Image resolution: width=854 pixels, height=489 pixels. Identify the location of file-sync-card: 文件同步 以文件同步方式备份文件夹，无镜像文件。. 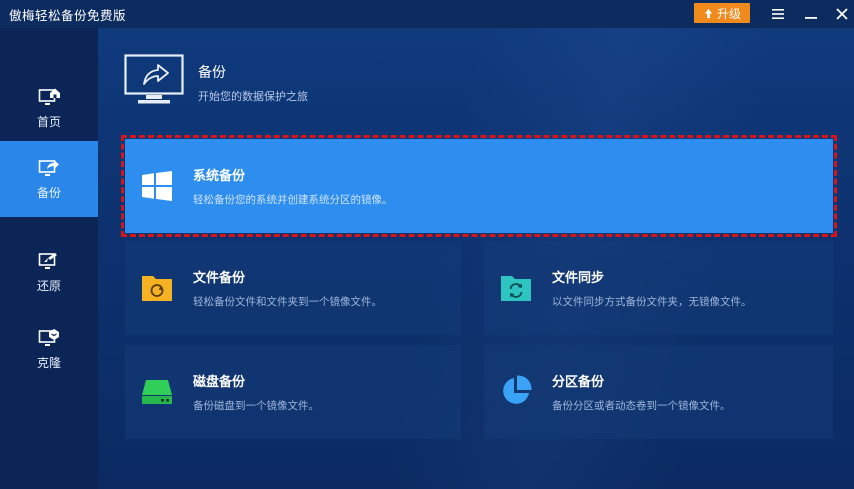
(658, 288).